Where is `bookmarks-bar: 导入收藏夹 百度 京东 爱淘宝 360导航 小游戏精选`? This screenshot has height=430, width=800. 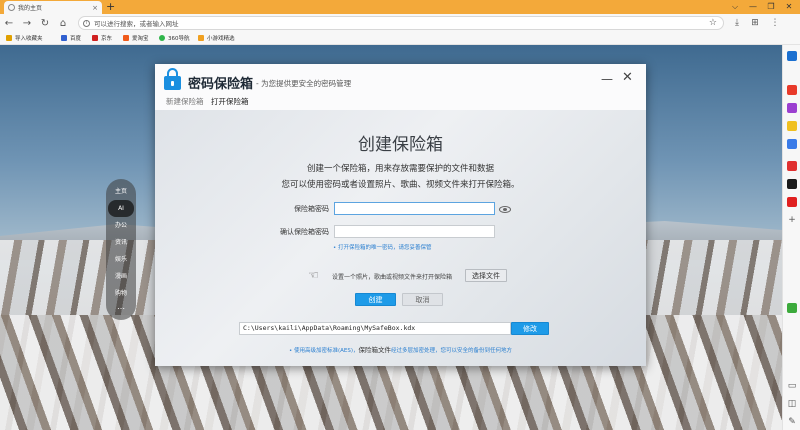
bookmarks-bar: 导入收藏夹 百度 京东 爱淘宝 360导航 小游戏精选 is located at coordinates (400, 38).